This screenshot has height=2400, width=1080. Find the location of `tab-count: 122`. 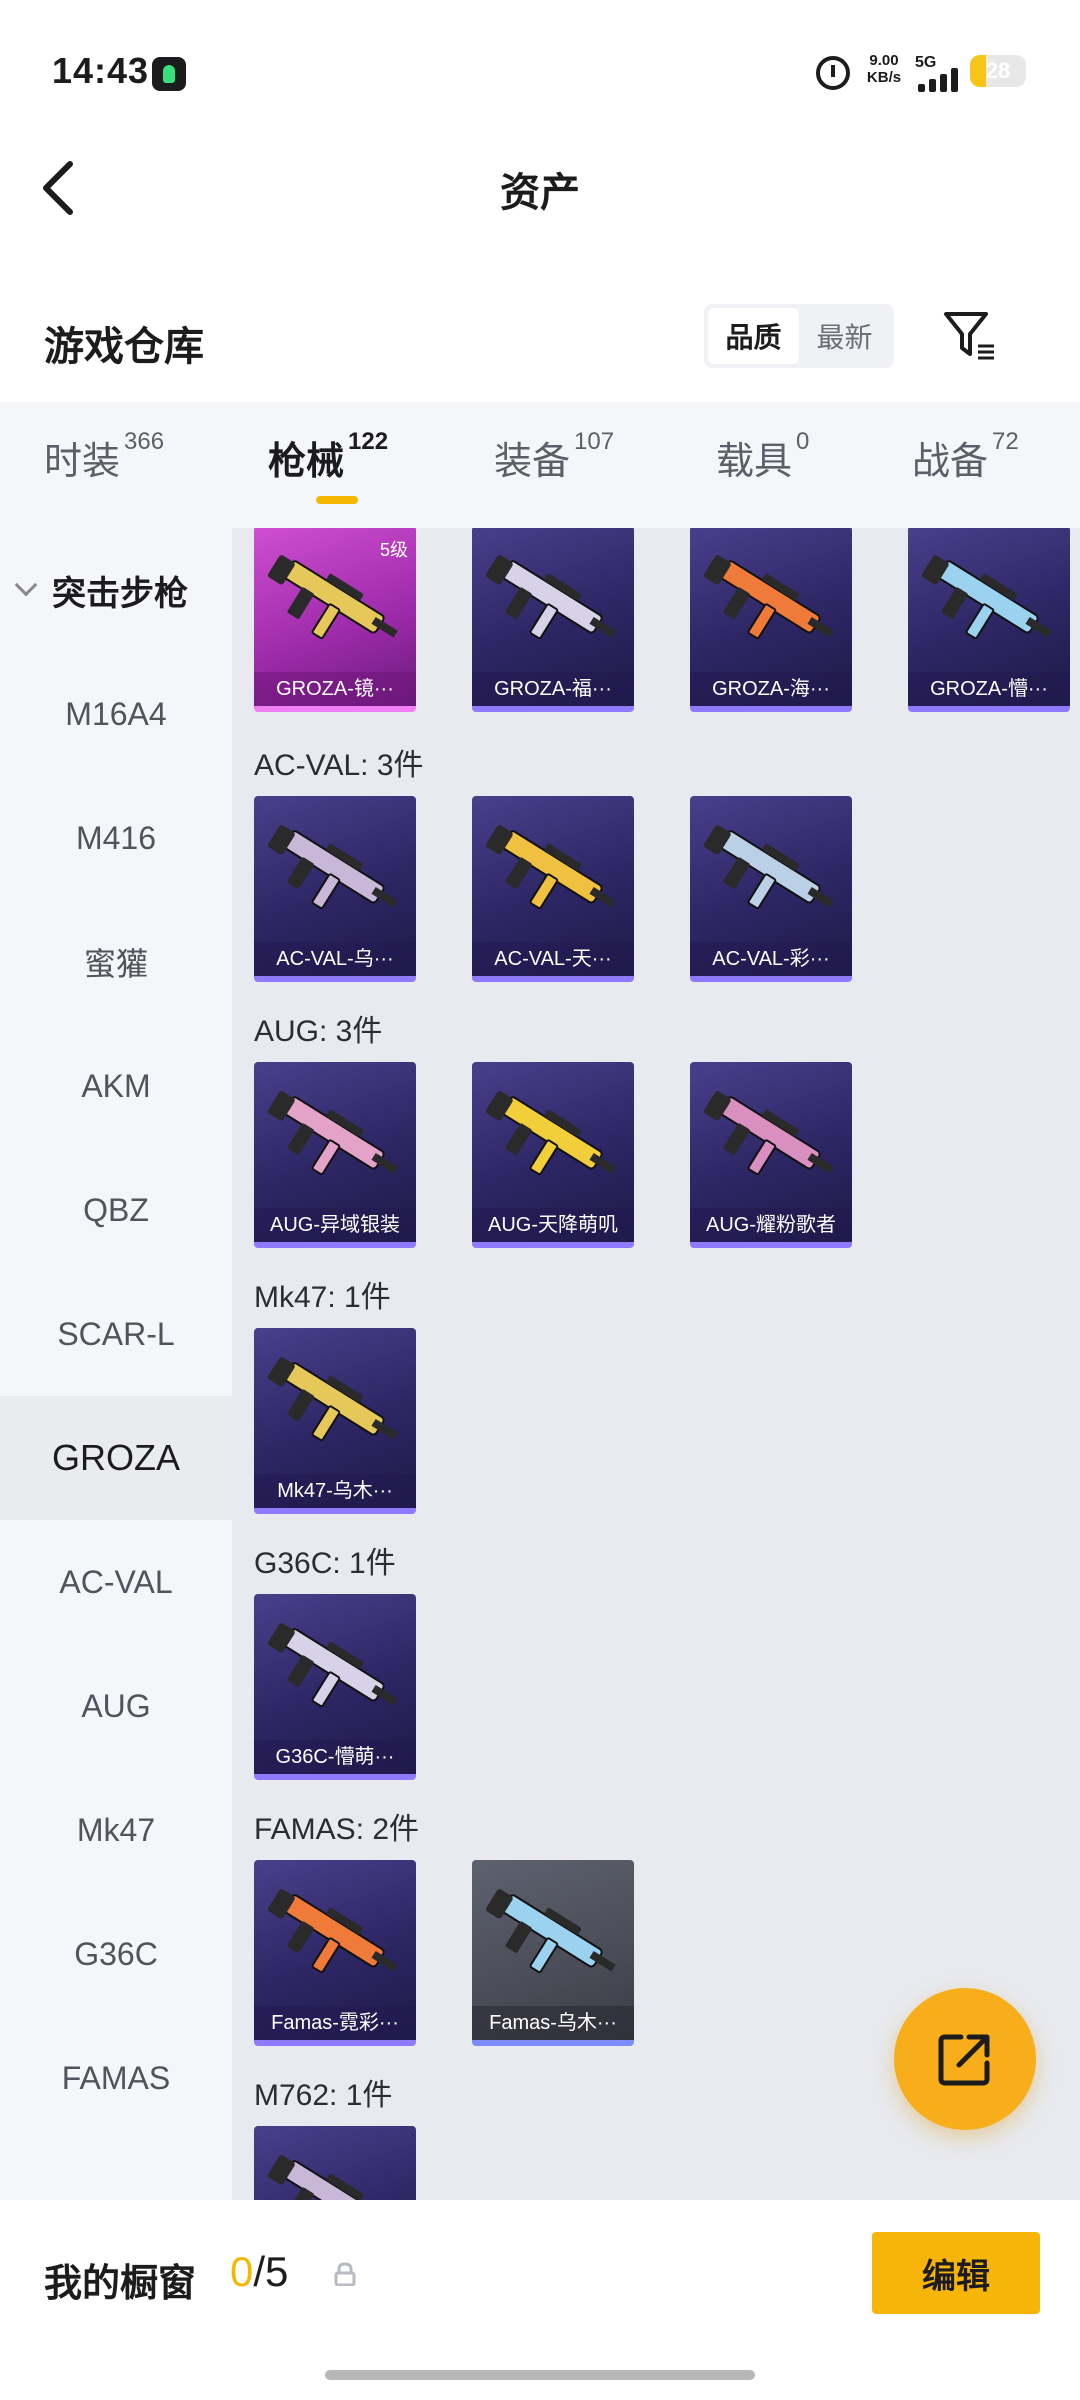

tab-count: 122 is located at coordinates (368, 441).